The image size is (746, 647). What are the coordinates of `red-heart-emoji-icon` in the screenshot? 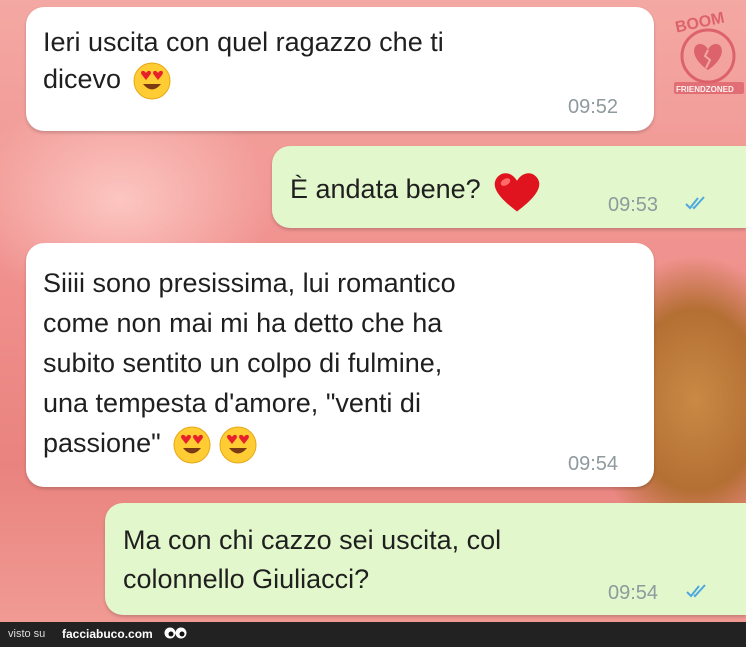 It's located at (516, 192).